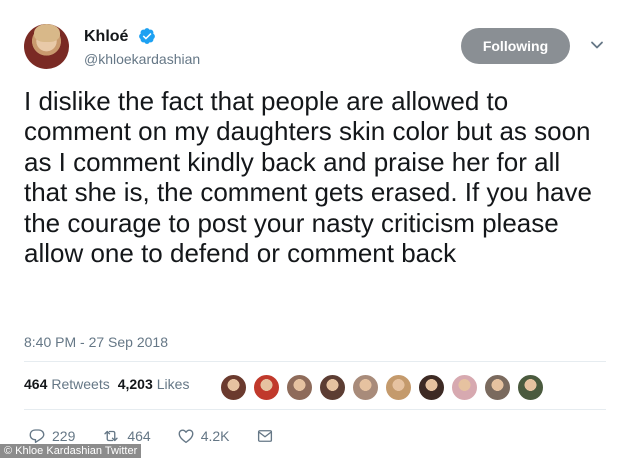 The image size is (634, 458). I want to click on liker-avatars, so click(385, 387).